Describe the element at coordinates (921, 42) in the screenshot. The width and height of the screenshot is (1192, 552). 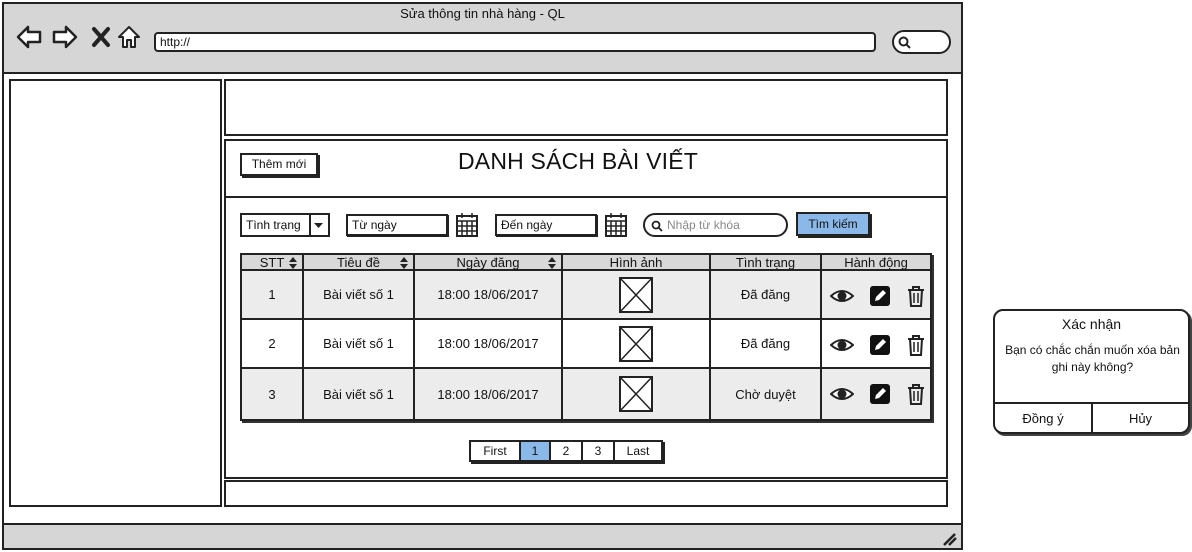
I see `browser-search` at that location.